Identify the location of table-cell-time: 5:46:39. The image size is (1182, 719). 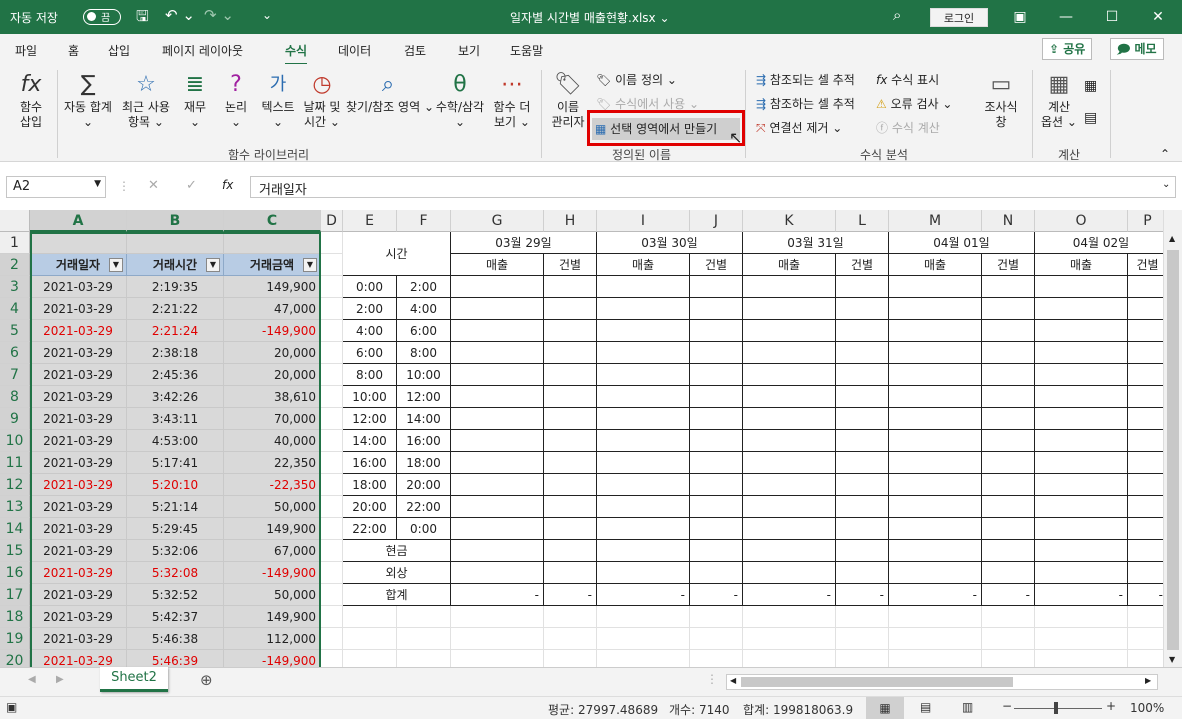
(175, 658).